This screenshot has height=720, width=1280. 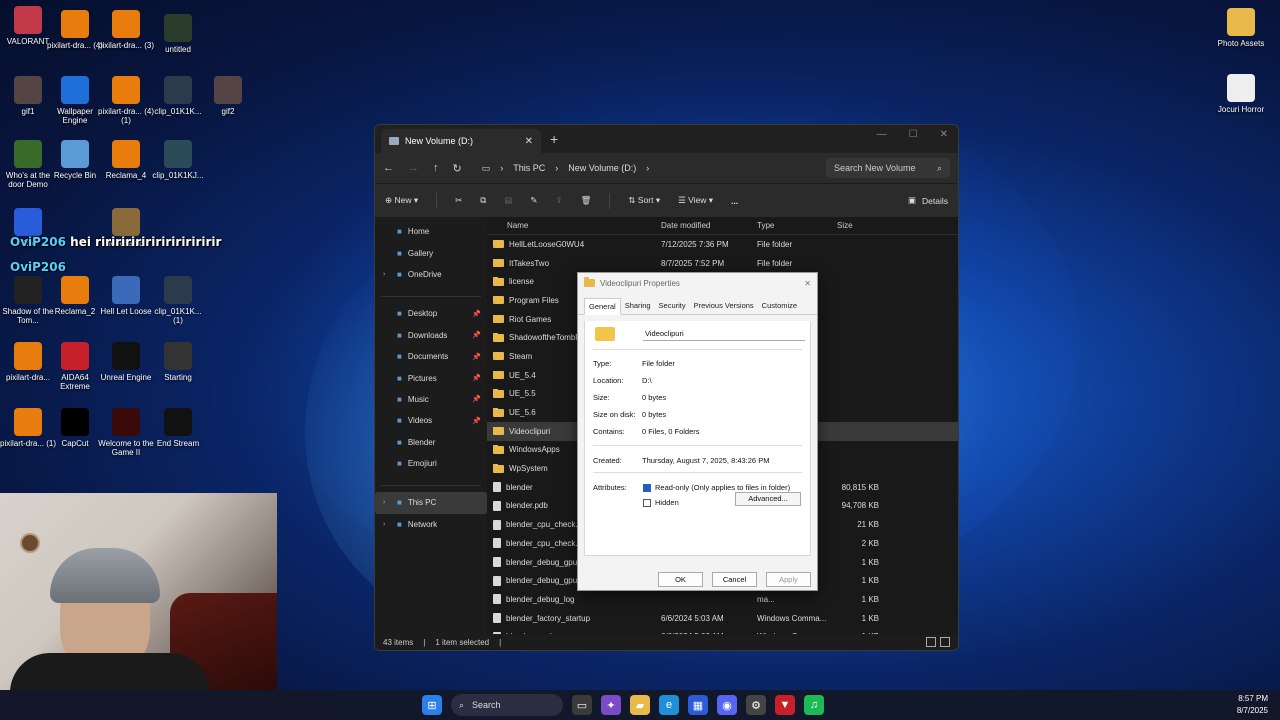 I want to click on dialog-tab-general: General, so click(x=602, y=306).